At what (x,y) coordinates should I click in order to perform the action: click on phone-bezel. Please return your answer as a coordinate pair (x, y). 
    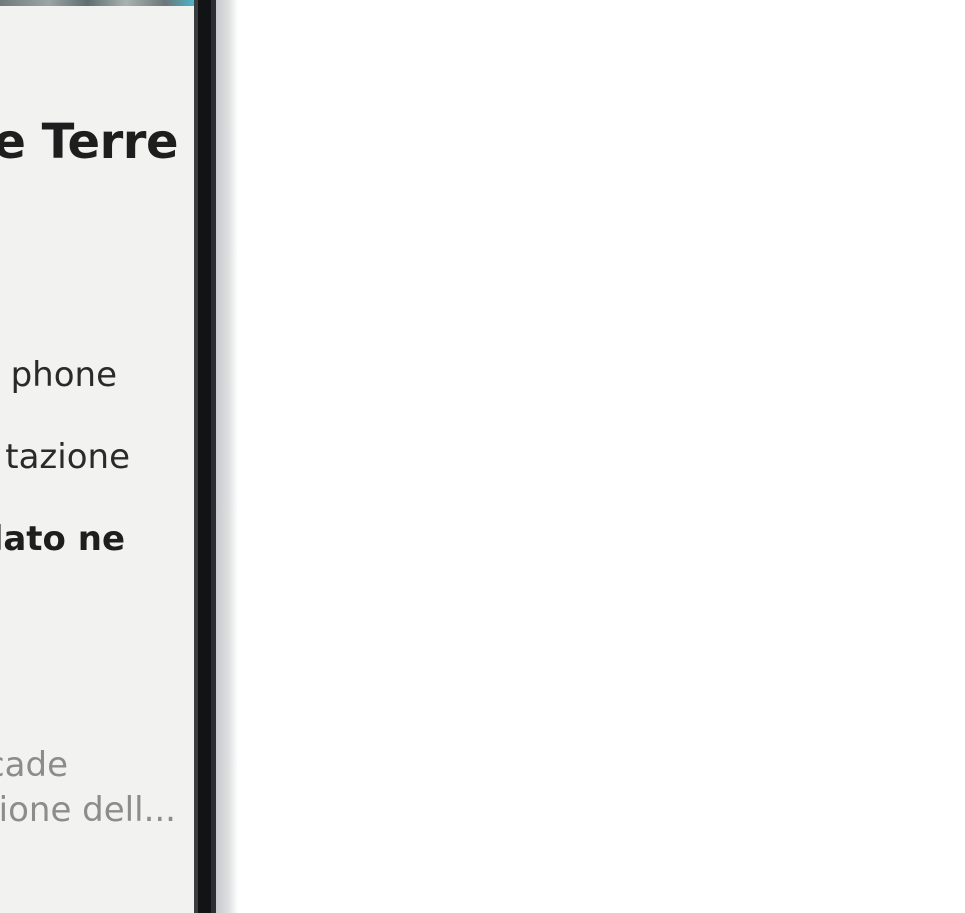
    Looking at the image, I should click on (204, 456).